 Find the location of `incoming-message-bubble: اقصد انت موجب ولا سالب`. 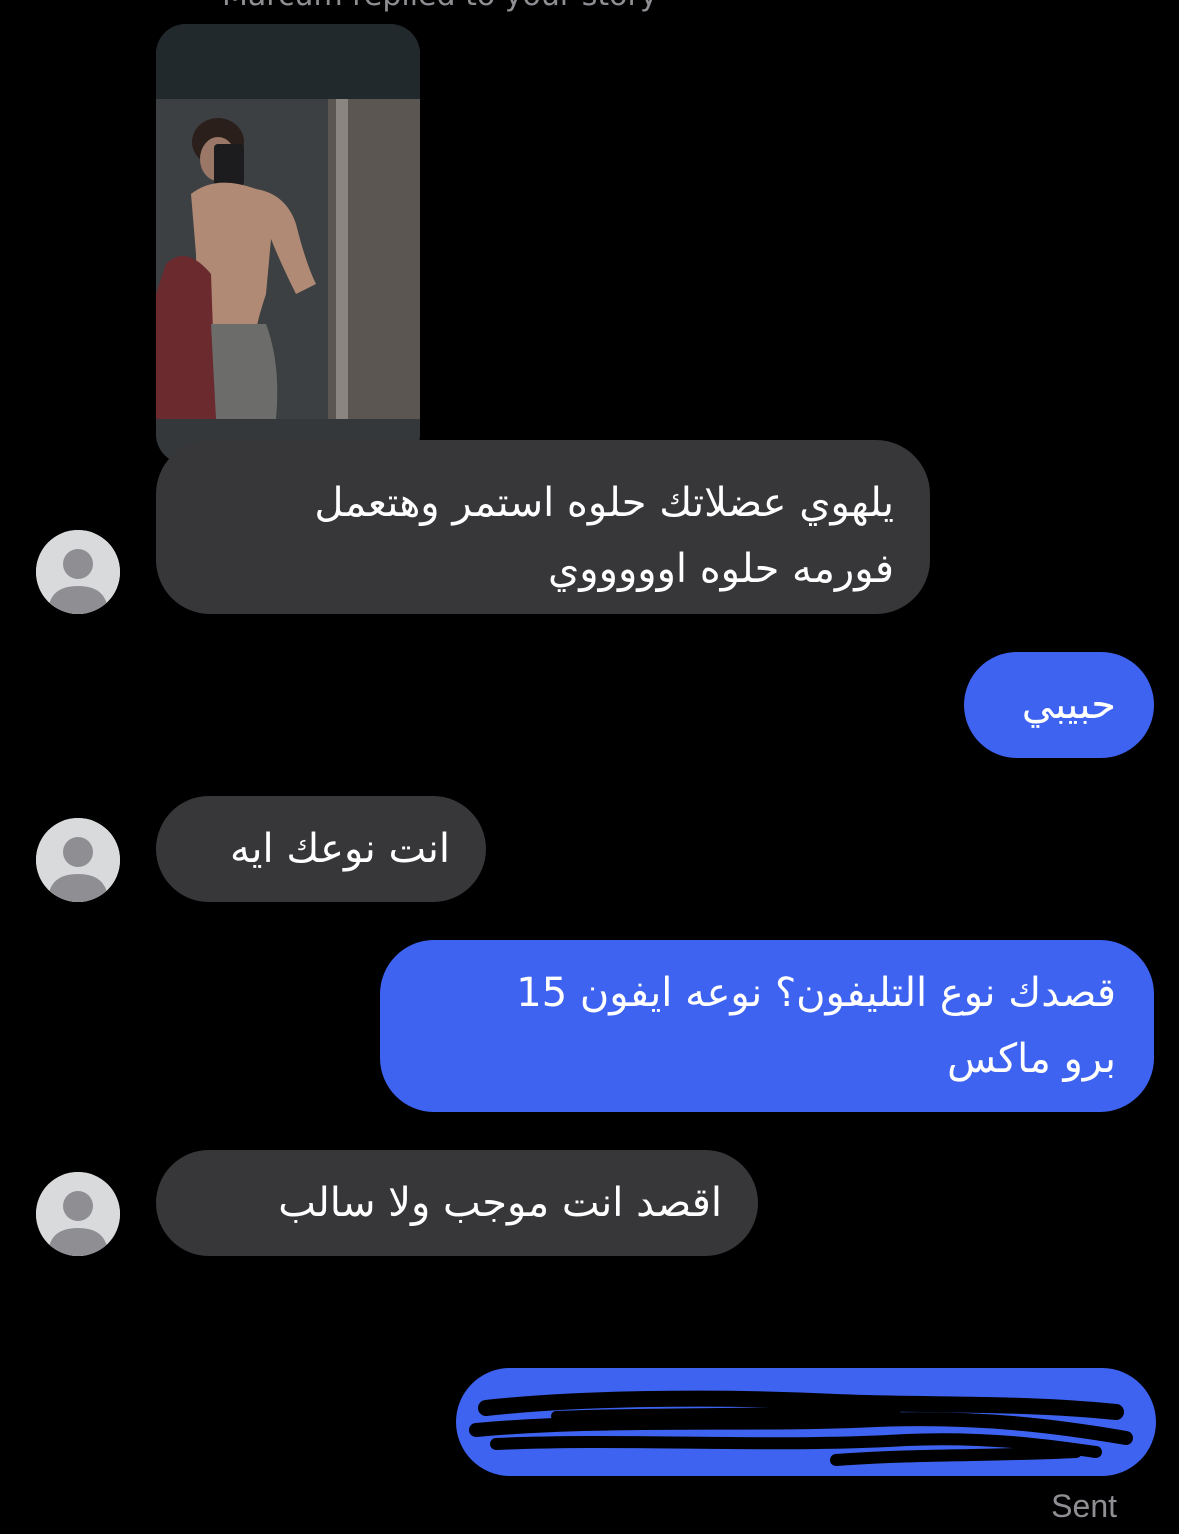

incoming-message-bubble: اقصد انت موجب ولا سالب is located at coordinates (457, 1203).